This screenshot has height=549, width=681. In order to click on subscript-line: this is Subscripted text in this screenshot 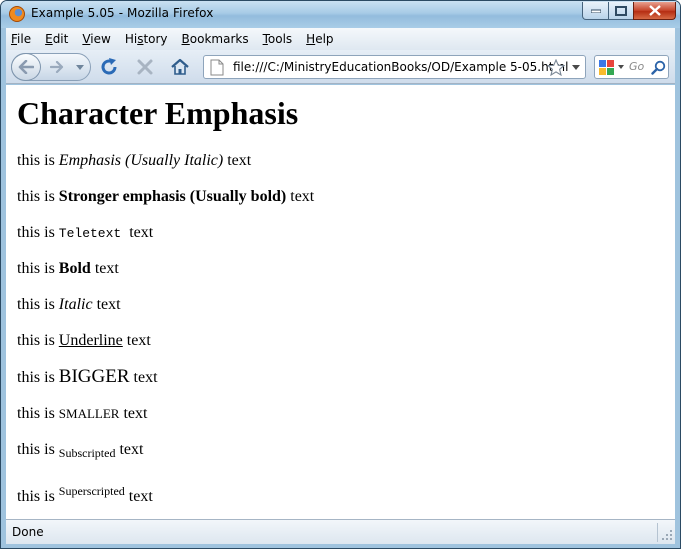, I will do `click(80, 450)`.